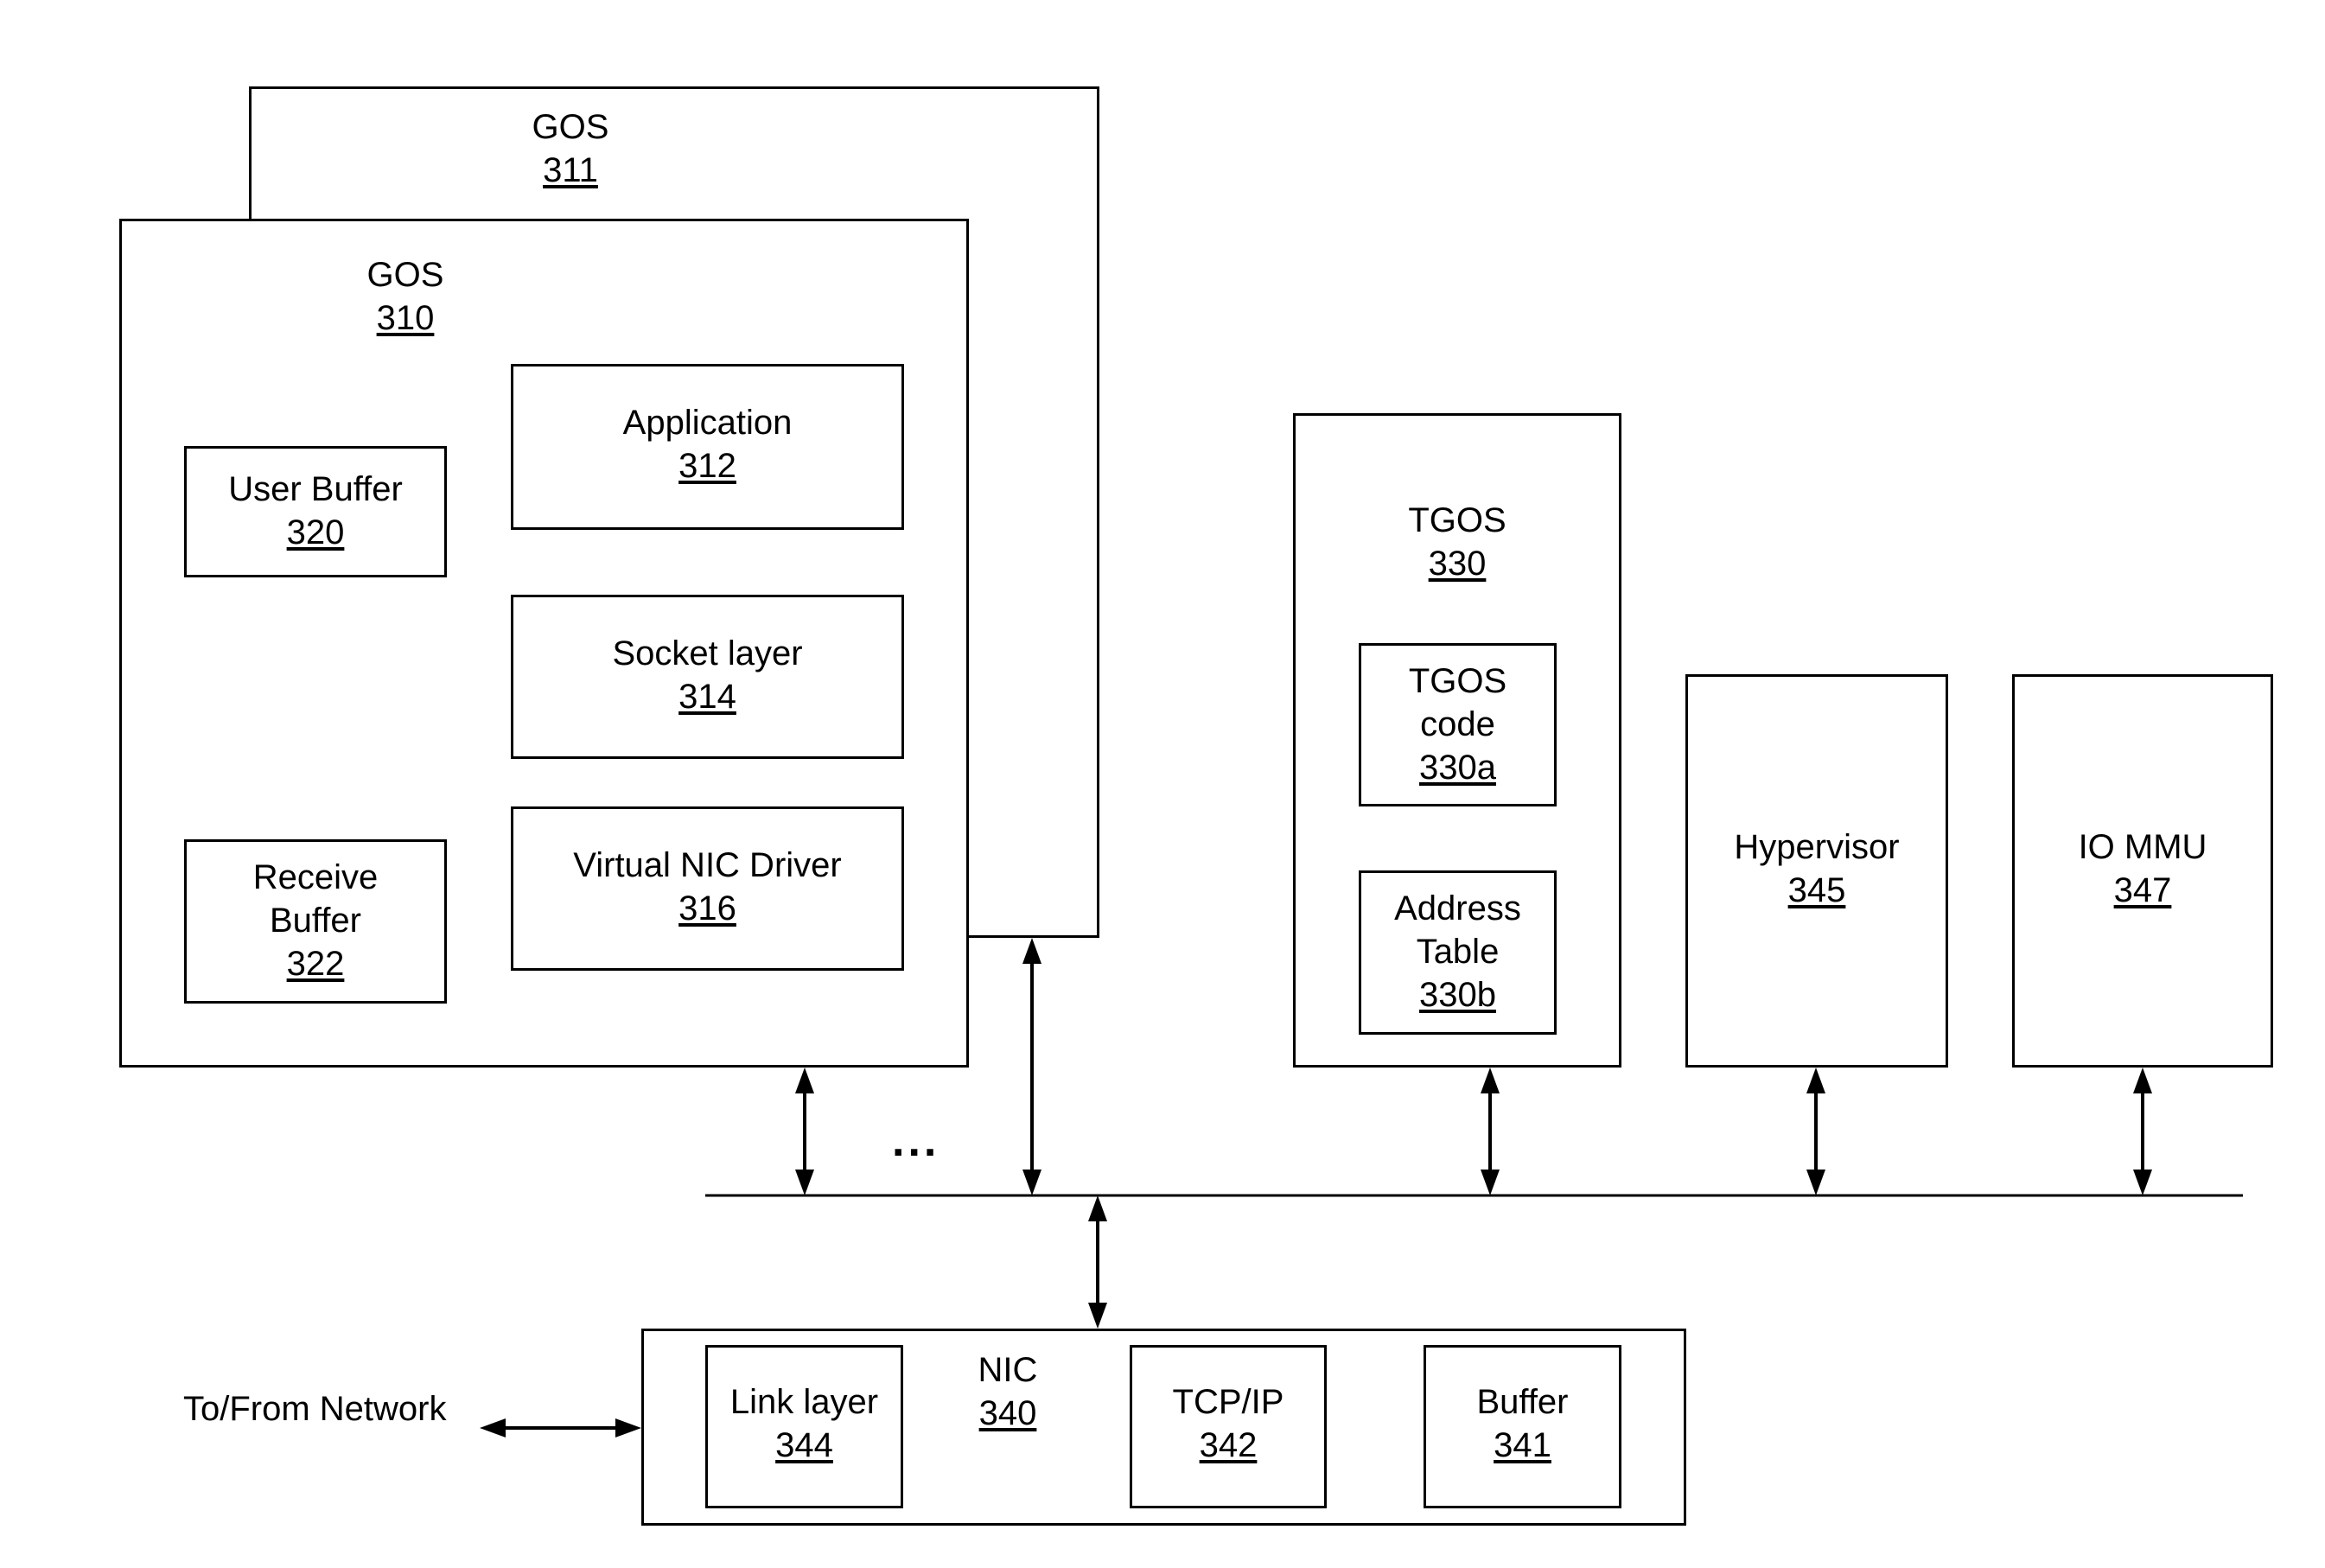  I want to click on arrow-network-nic, so click(560, 1428).